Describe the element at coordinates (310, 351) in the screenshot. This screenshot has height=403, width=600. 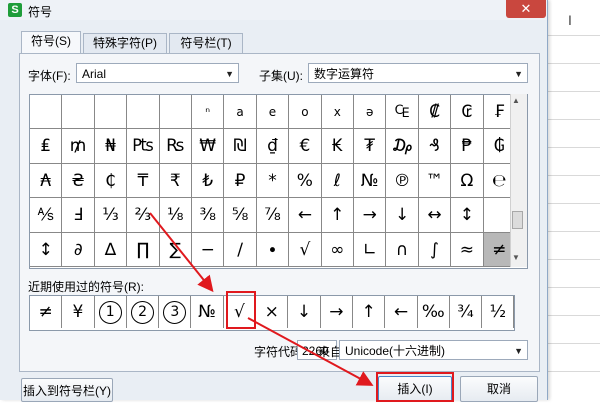
I see `annotation-arrow-to-insert` at that location.